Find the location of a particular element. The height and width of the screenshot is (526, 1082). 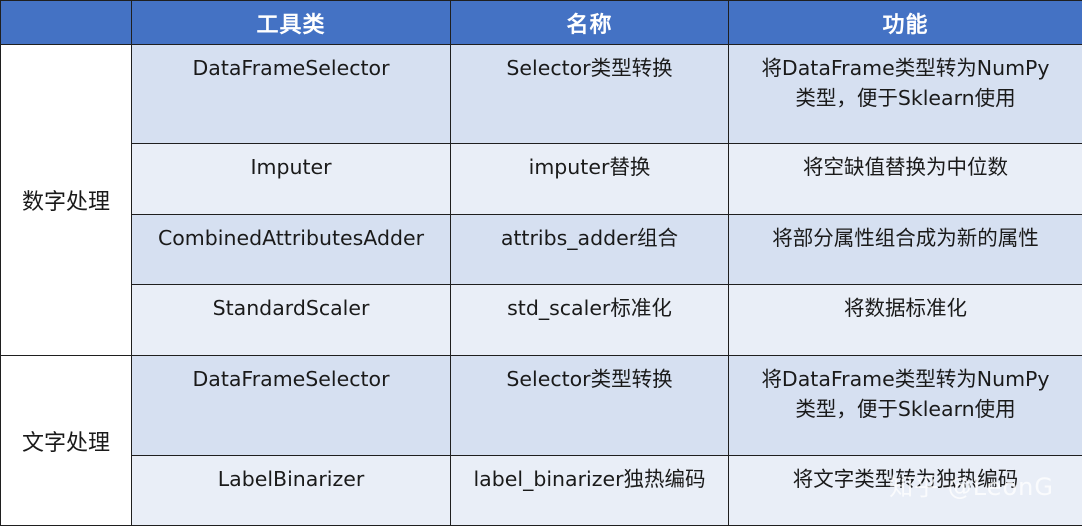

function-cell: 将空缺值替换为中位数 is located at coordinates (905, 179).